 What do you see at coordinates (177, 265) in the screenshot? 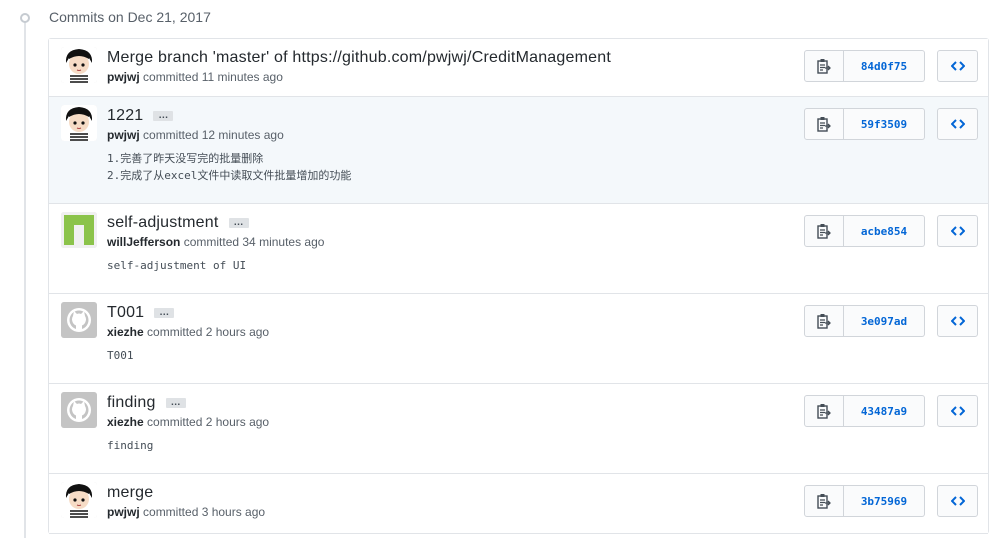
I see `commit-description: self-adjustment of UI` at bounding box center [177, 265].